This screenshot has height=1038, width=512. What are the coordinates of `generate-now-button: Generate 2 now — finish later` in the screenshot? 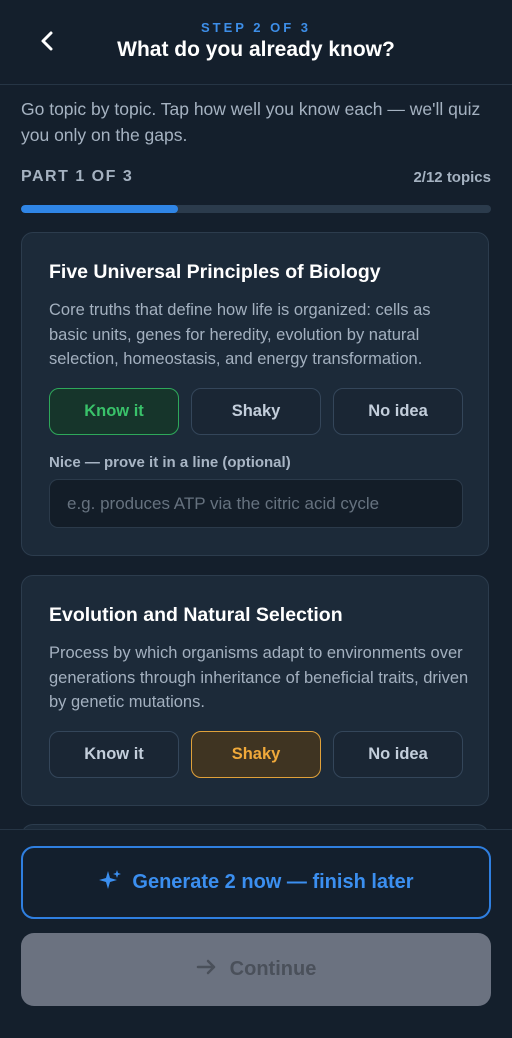 It's located at (256, 882).